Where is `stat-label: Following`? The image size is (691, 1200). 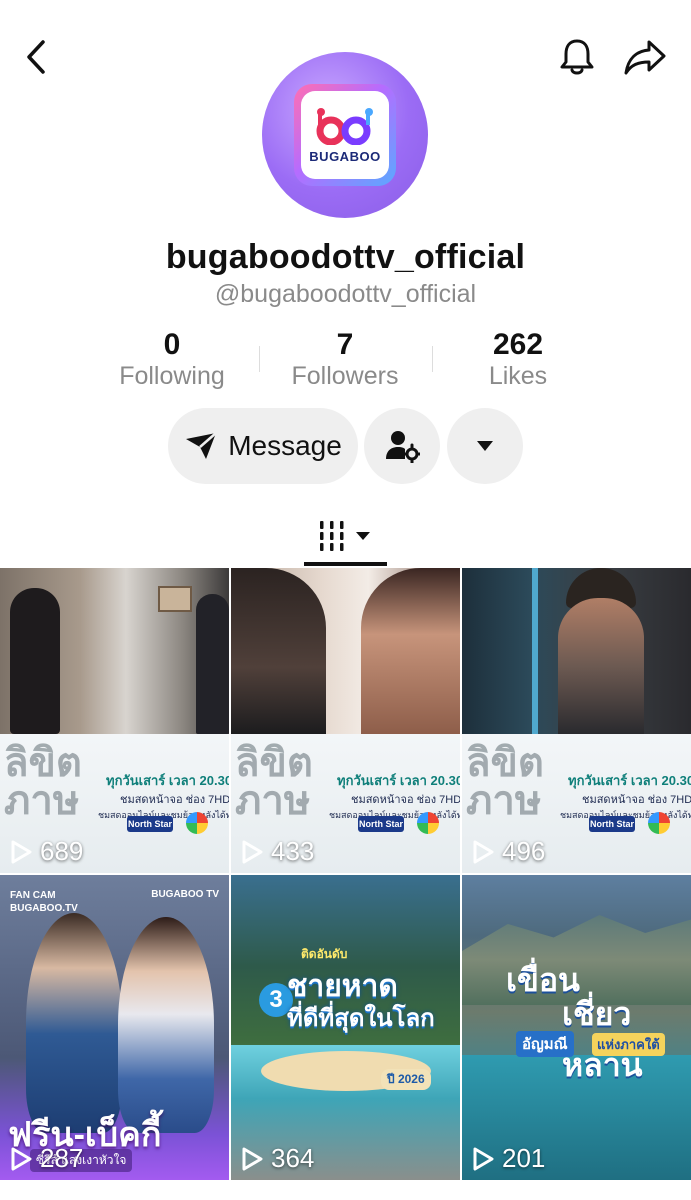 stat-label: Following is located at coordinates (172, 376).